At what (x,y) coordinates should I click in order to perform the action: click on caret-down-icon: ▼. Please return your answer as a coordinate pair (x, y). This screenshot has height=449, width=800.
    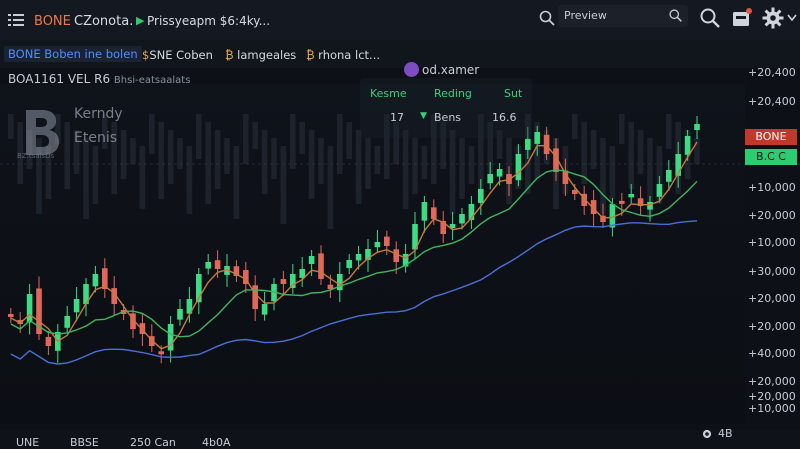
    Looking at the image, I should click on (423, 116).